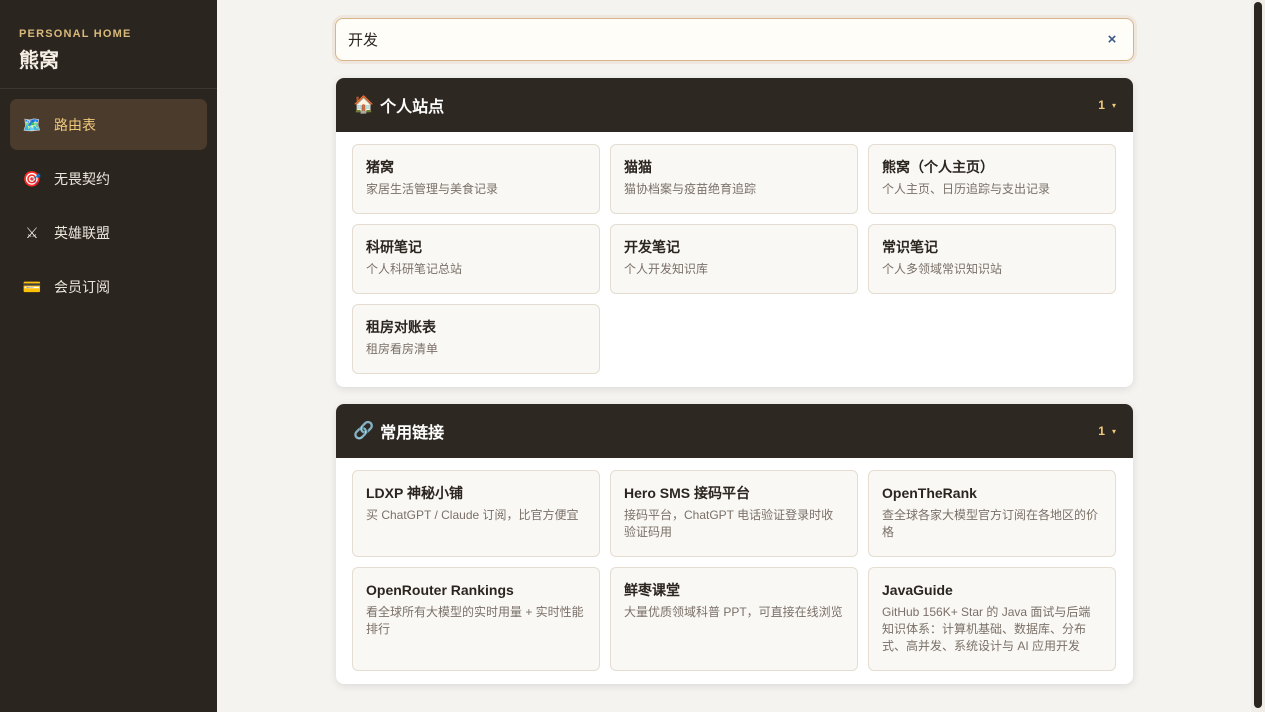 This screenshot has height=712, width=1265. Describe the element at coordinates (690, 189) in the screenshot. I see `card-description: 猫协档案与疫苗绝育追踪` at that location.